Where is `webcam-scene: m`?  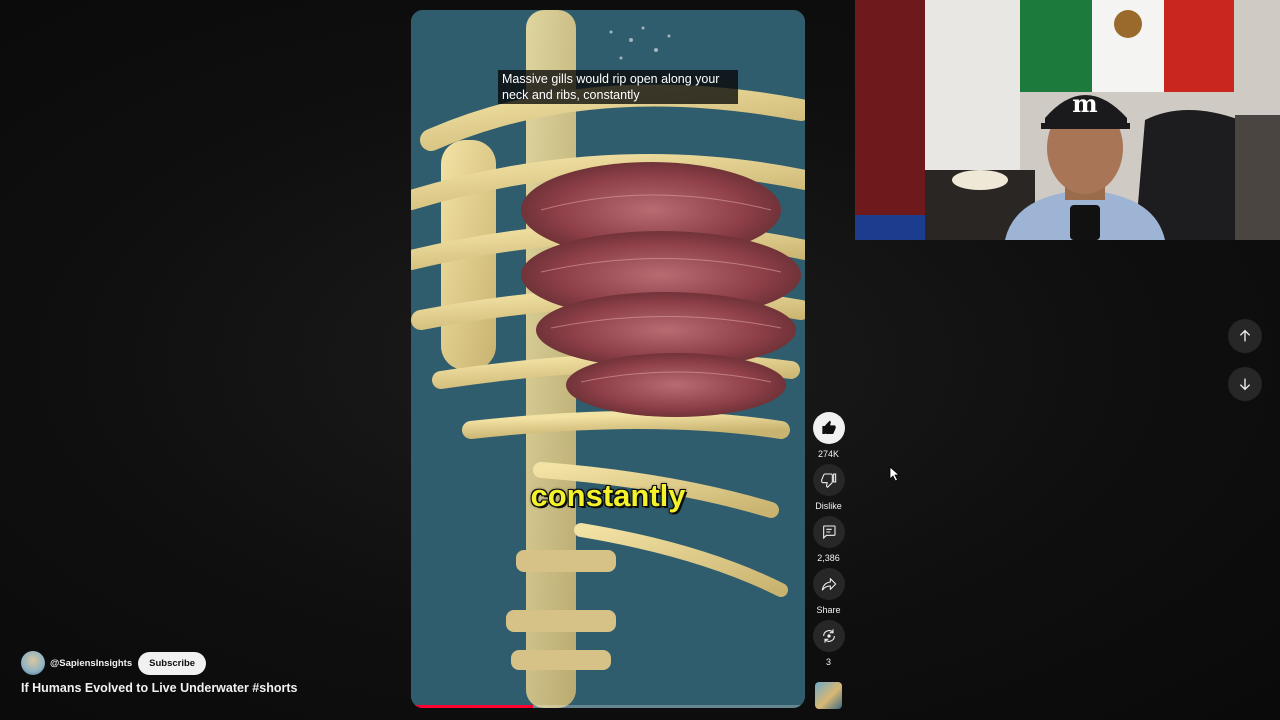 webcam-scene: m is located at coordinates (1067, 120).